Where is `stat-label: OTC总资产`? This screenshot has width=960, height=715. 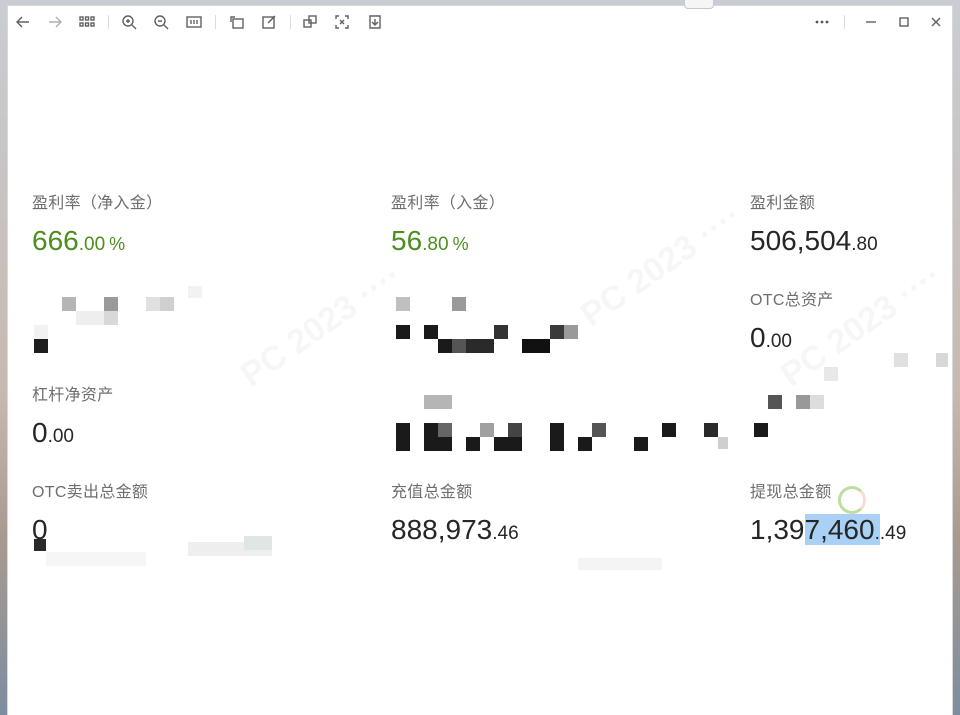
stat-label: OTC总资产 is located at coordinates (792, 300).